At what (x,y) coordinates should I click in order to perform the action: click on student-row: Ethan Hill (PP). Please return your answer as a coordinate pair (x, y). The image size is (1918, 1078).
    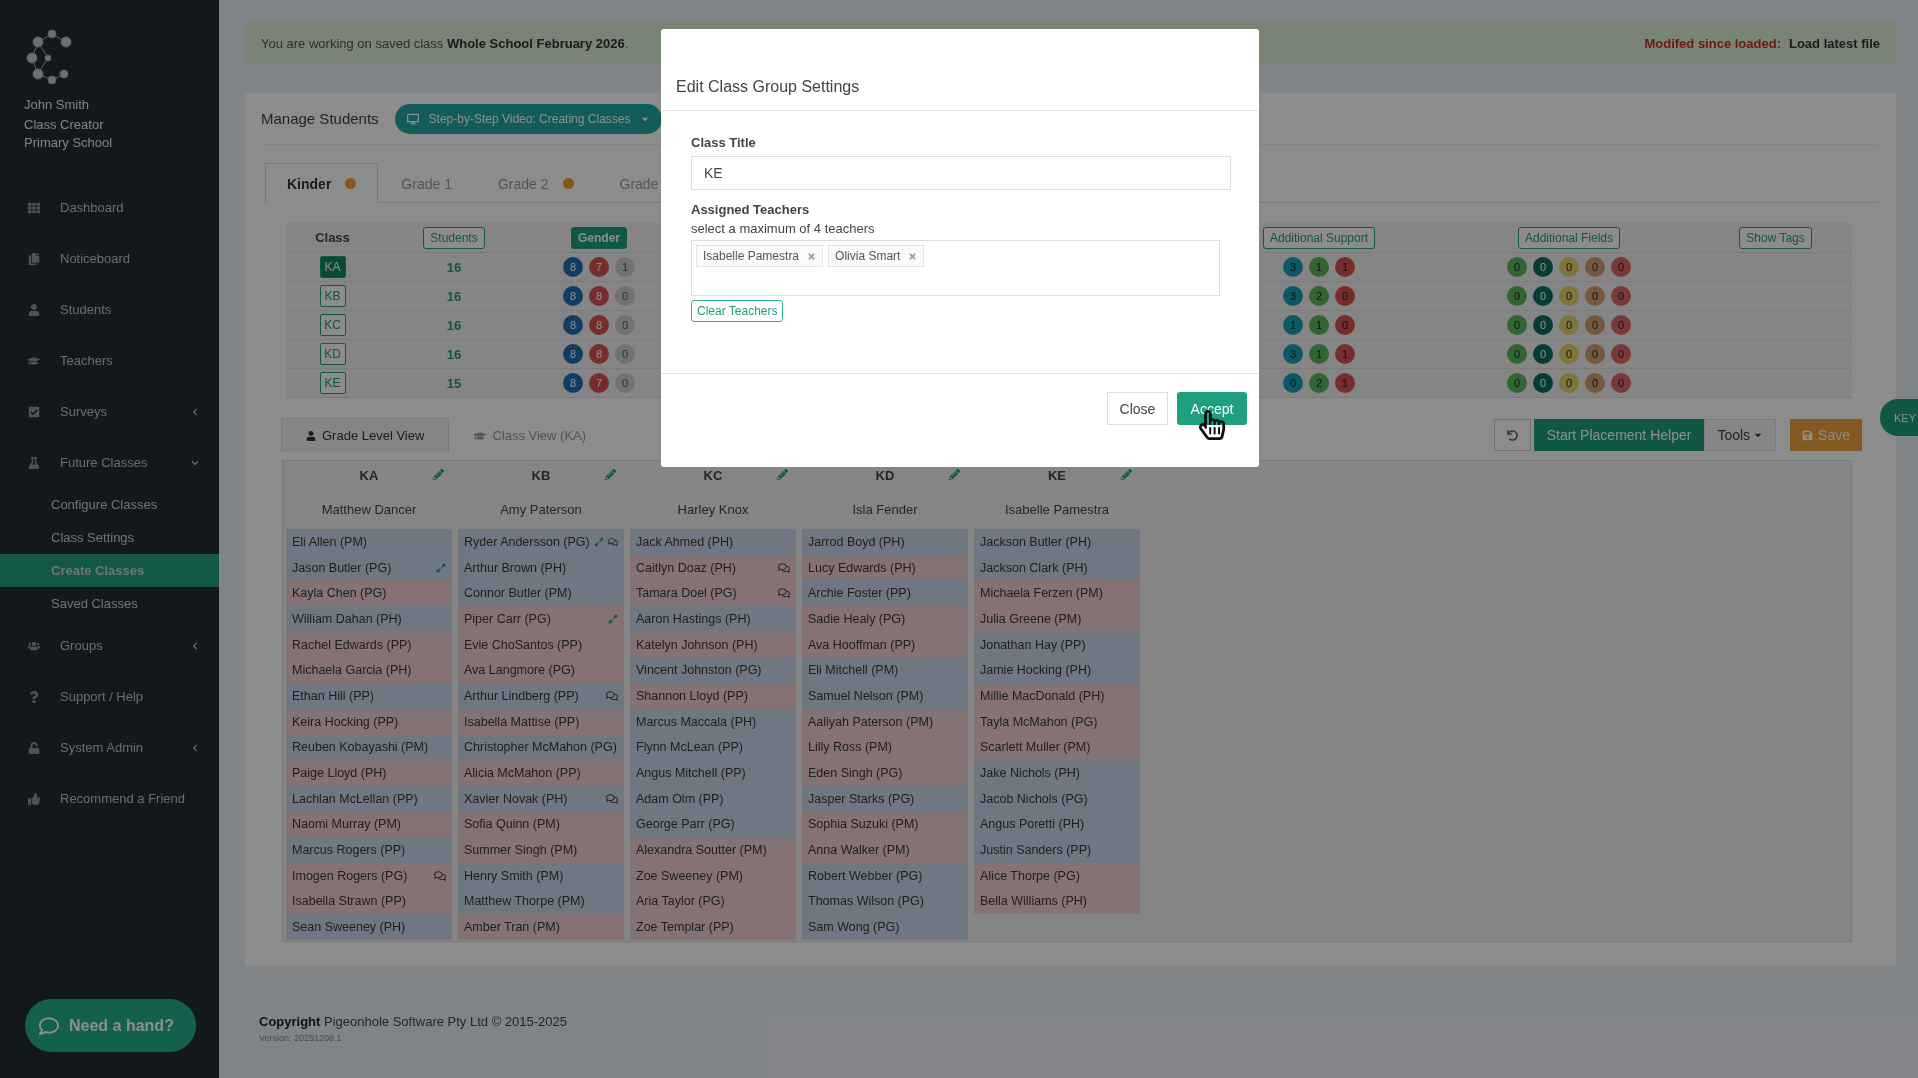
    Looking at the image, I should click on (369, 696).